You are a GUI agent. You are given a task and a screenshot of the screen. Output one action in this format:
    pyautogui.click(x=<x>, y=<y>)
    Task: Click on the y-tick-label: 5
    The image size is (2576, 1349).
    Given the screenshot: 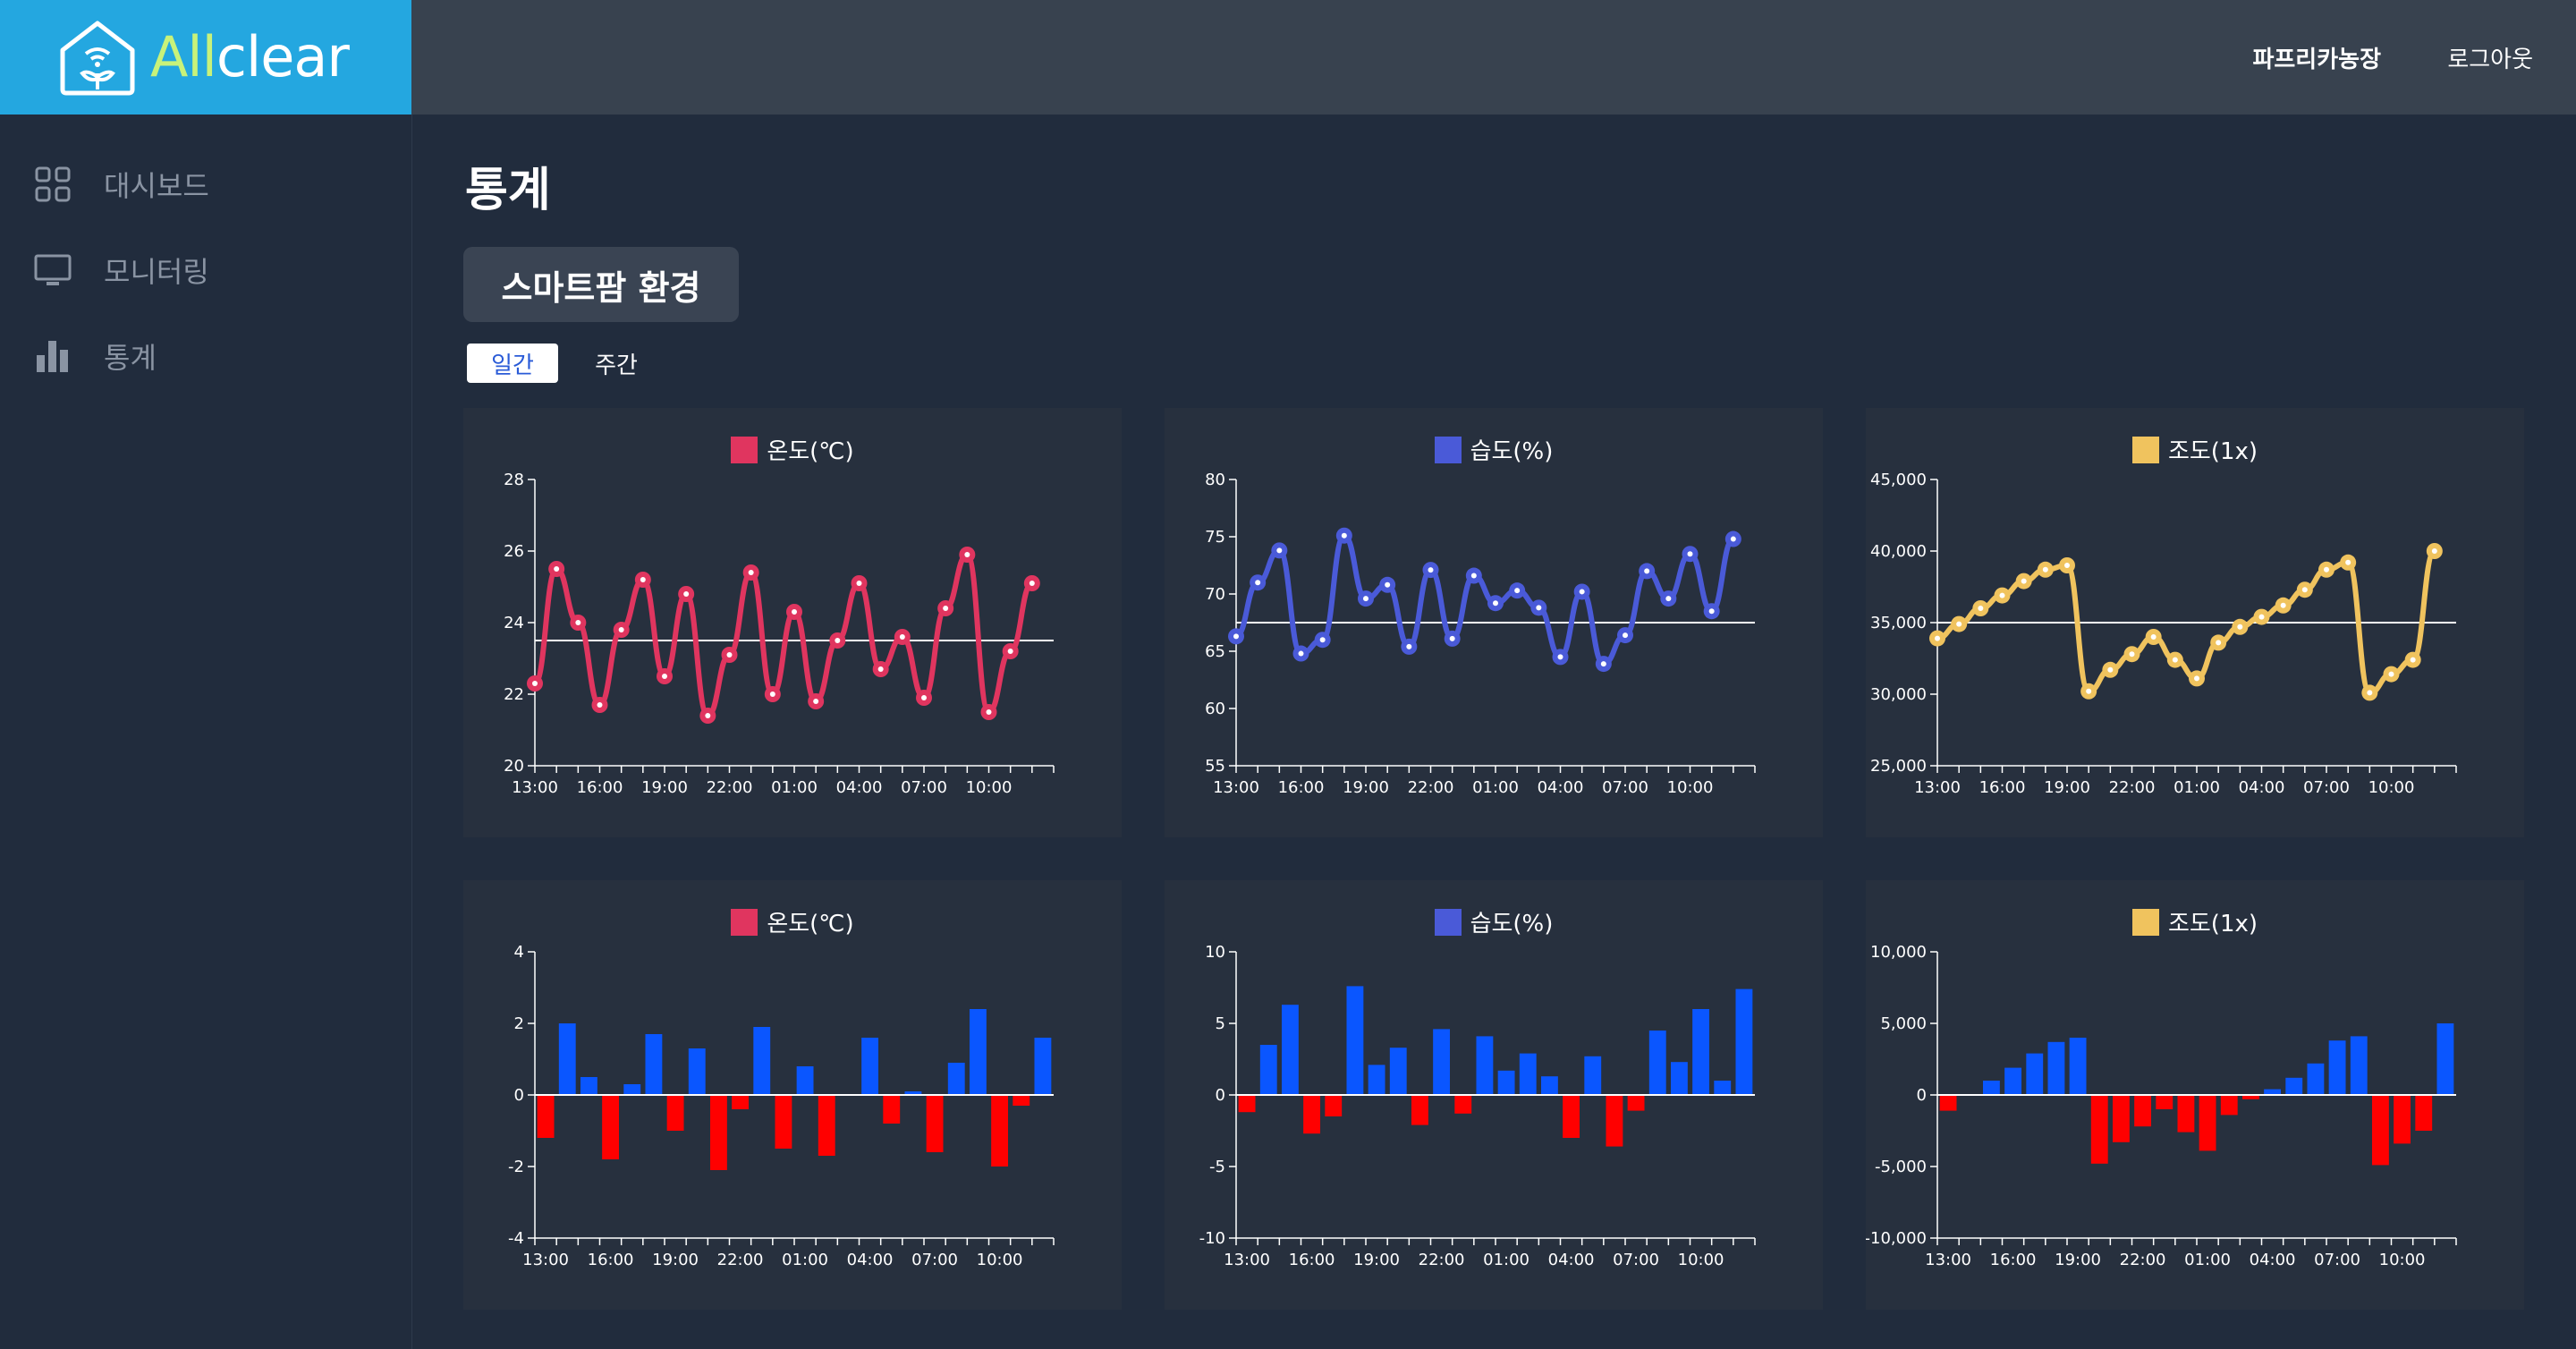 What is the action you would take?
    pyautogui.click(x=1220, y=1023)
    